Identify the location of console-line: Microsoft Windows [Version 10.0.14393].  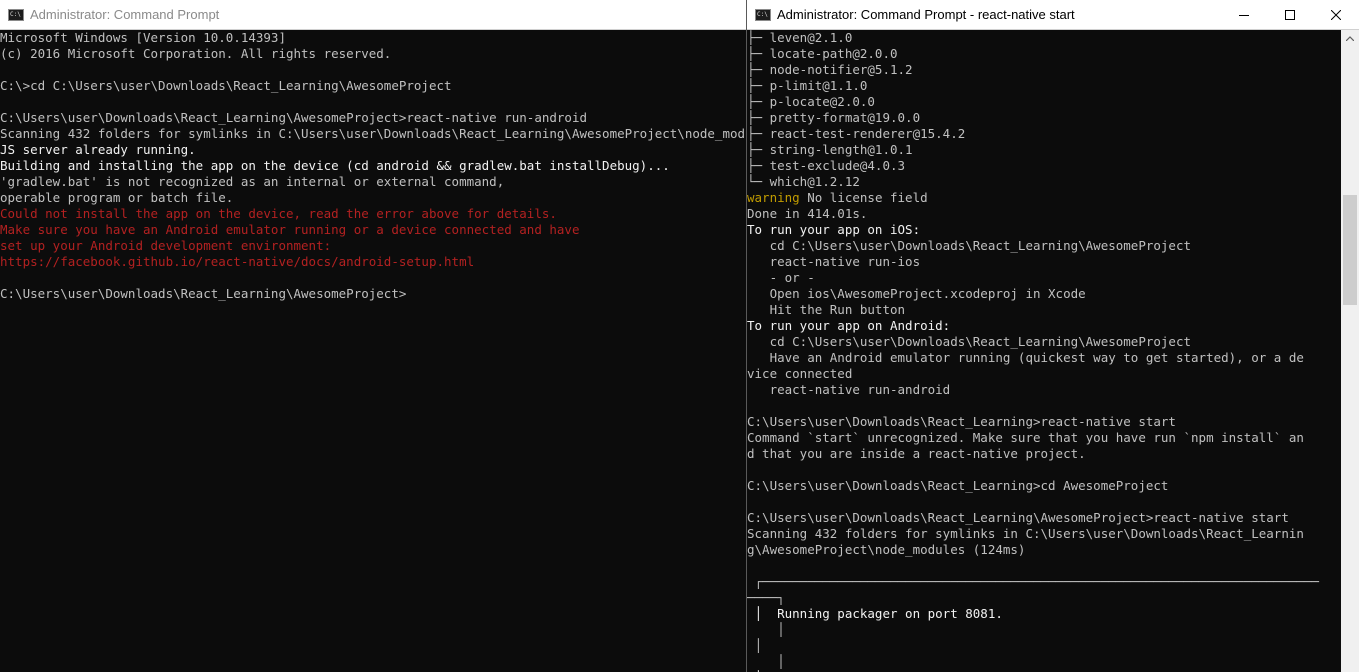
(143, 37).